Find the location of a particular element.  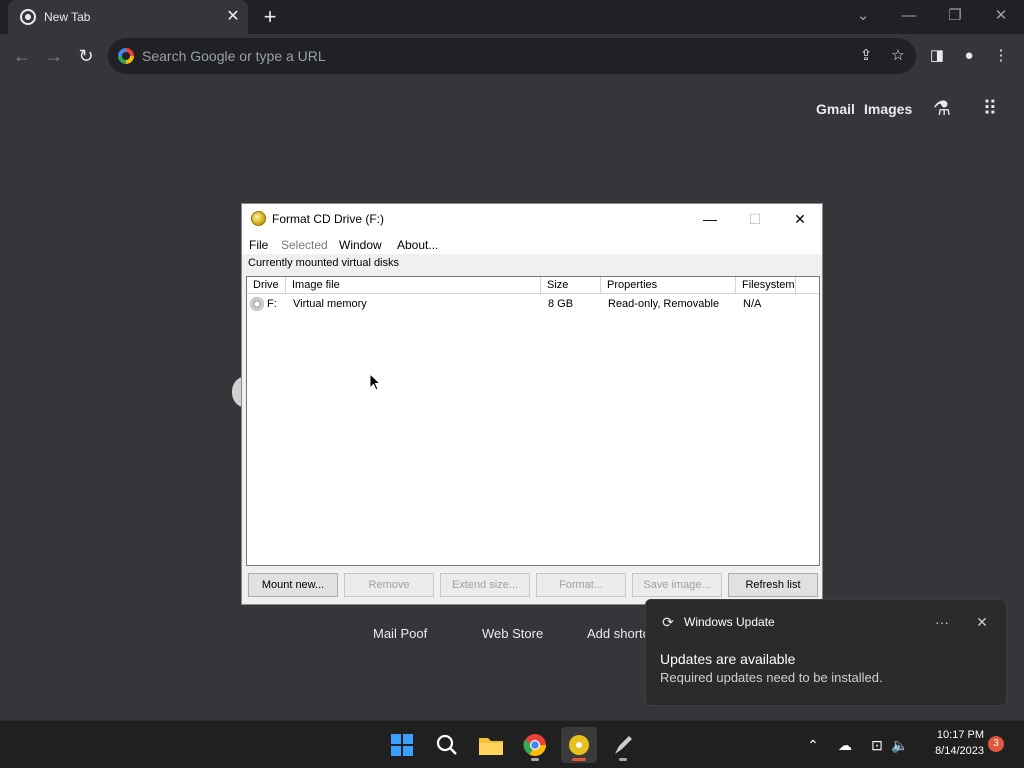

notification-badge: 3 is located at coordinates (996, 744).